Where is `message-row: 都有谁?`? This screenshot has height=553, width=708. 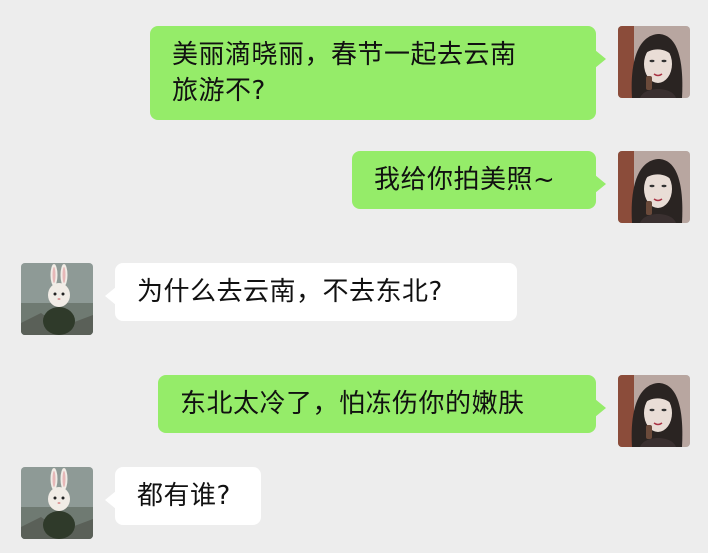
message-row: 都有谁? is located at coordinates (141, 503).